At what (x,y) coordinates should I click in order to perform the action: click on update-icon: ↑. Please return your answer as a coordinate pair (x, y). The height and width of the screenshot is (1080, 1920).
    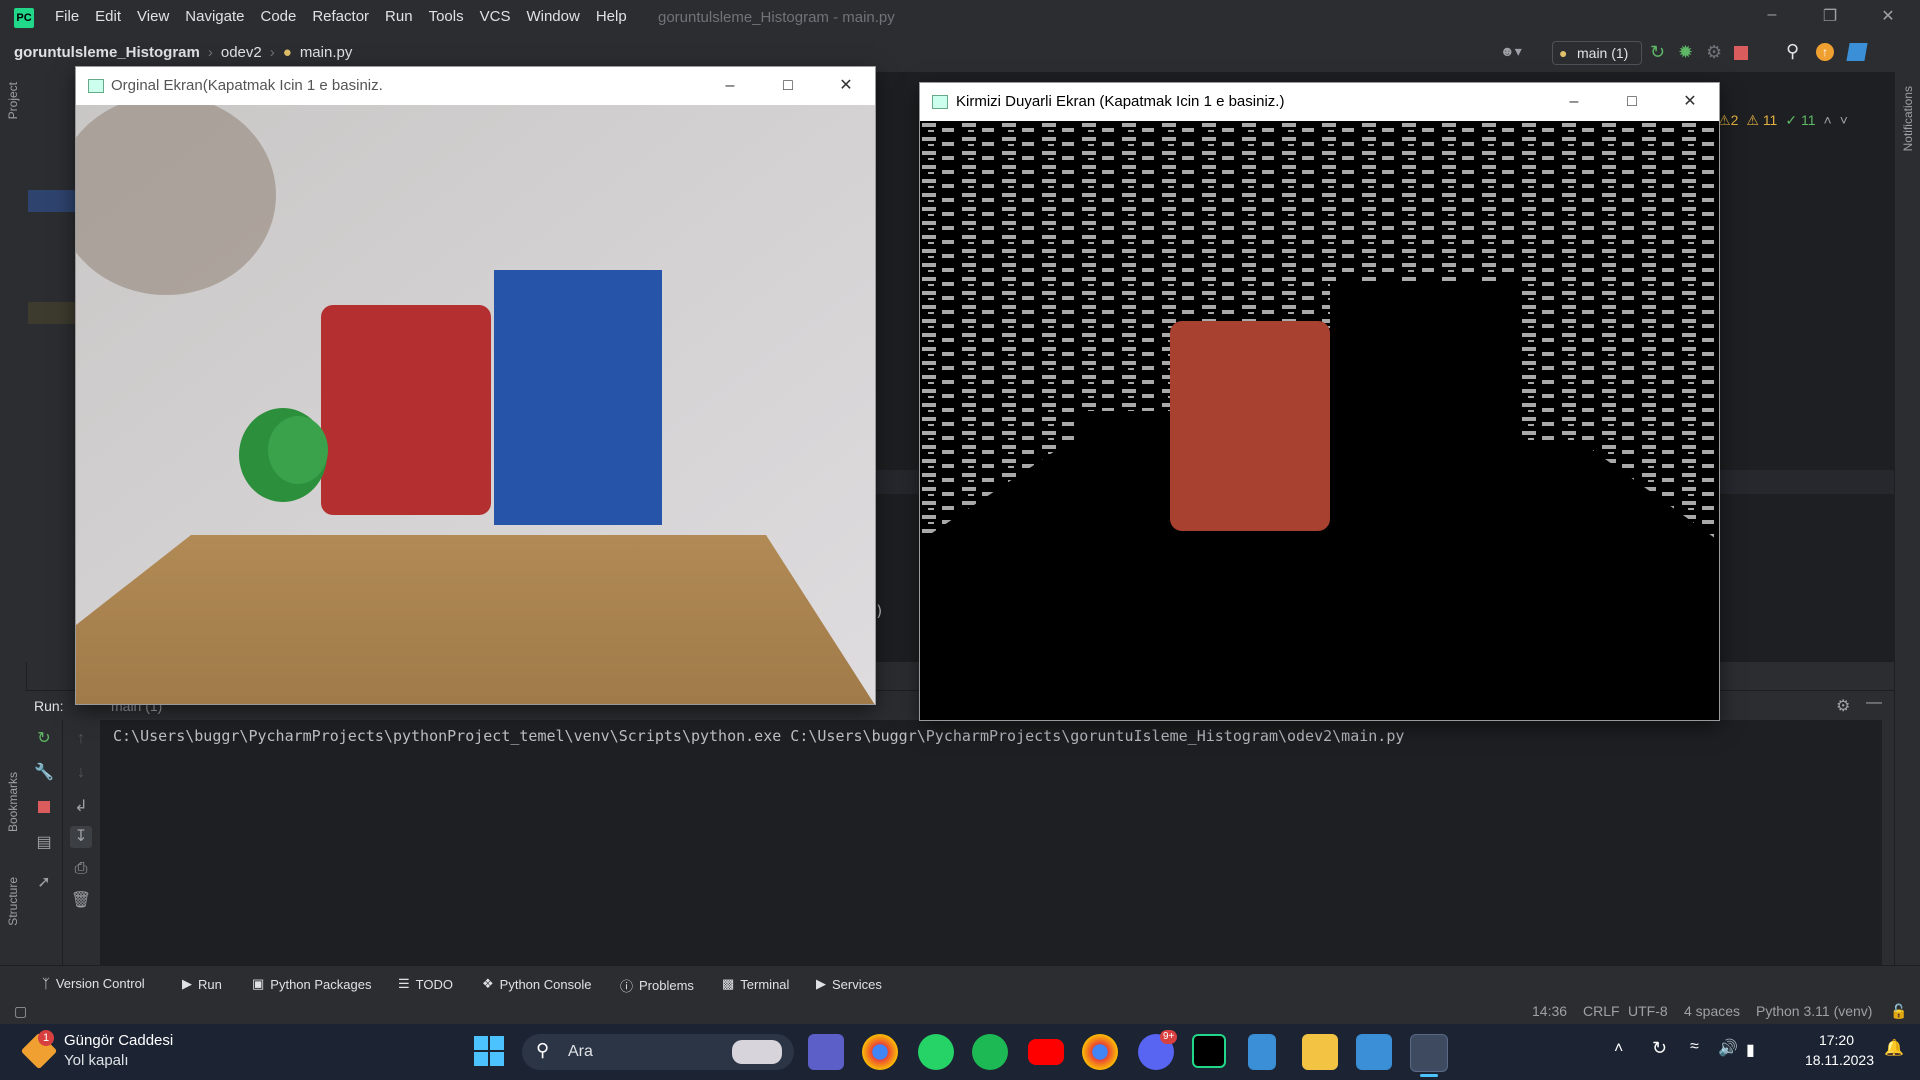
    Looking at the image, I should click on (1825, 52).